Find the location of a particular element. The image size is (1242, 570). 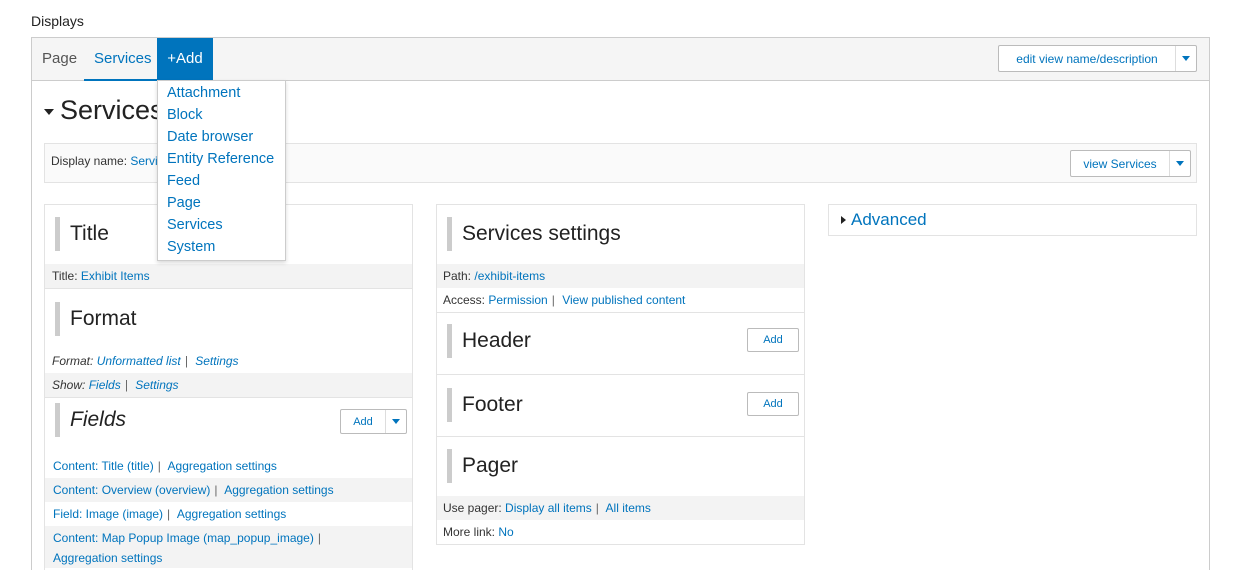

title-row: Title: Exhibit Items is located at coordinates (228, 276).